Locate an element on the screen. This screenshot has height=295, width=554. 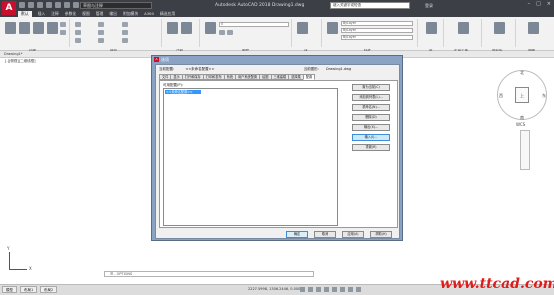
polar-toggle-icon is located at coordinates (326, 289).